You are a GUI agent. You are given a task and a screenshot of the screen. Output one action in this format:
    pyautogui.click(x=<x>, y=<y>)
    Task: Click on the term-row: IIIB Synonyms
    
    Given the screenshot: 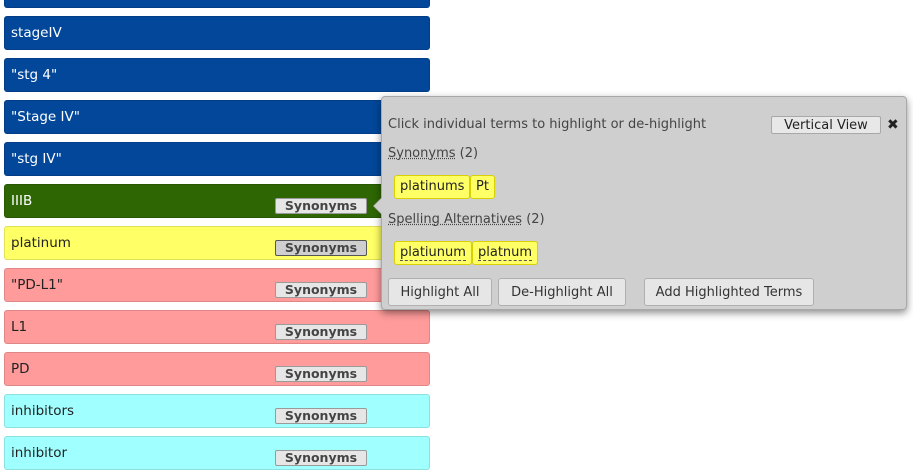 What is the action you would take?
    pyautogui.click(x=217, y=201)
    